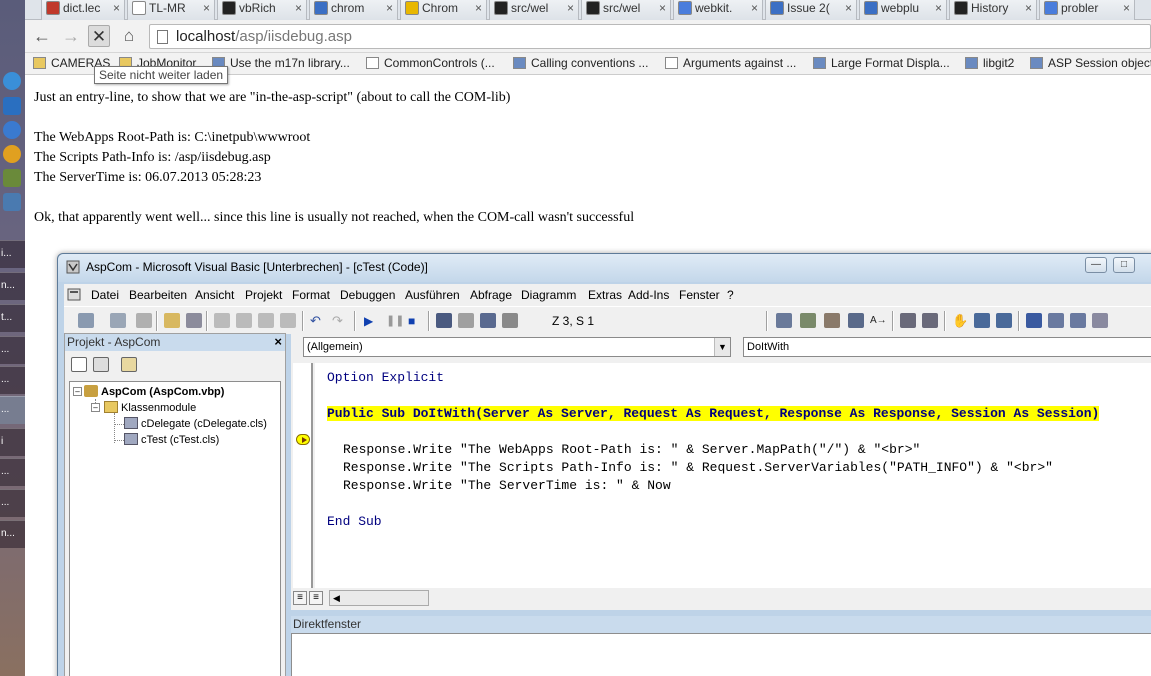 Image resolution: width=1151 pixels, height=676 pixels. Describe the element at coordinates (83, 10) in the screenshot. I see `browser-tab: dict.lec ×` at that location.